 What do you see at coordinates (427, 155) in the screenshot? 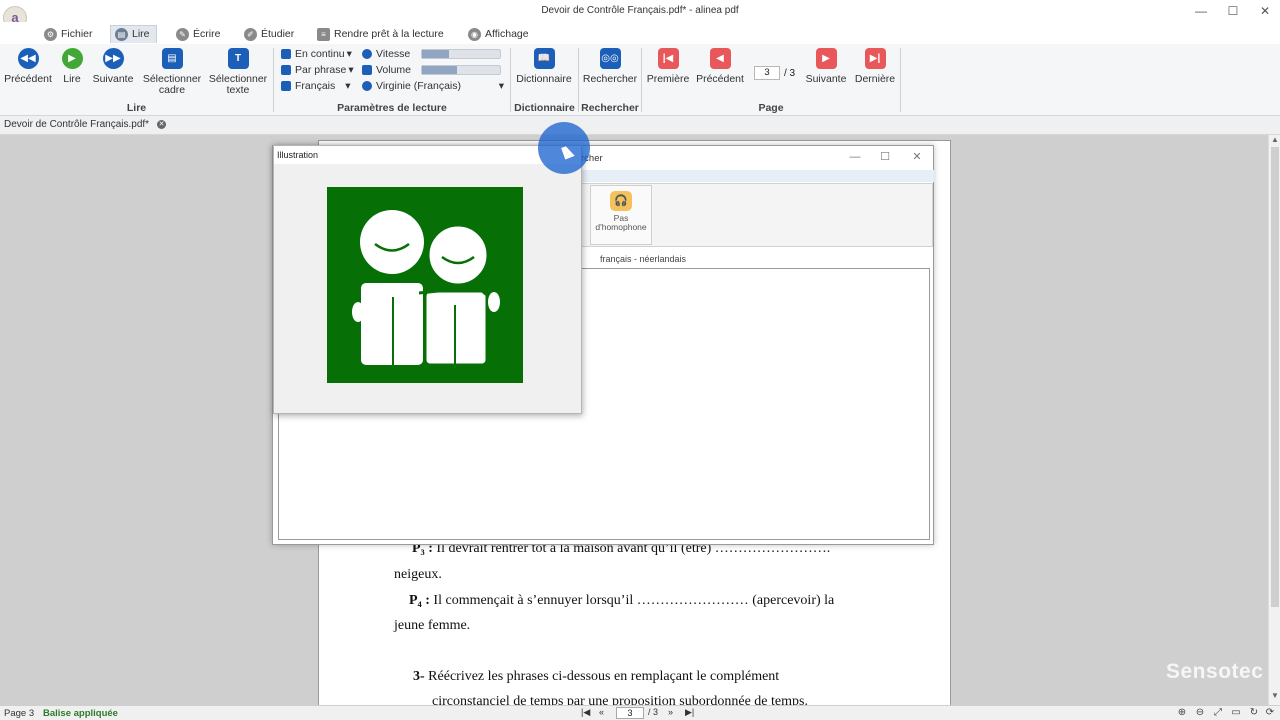
I see `illustration-titlebar: Illustration` at bounding box center [427, 155].